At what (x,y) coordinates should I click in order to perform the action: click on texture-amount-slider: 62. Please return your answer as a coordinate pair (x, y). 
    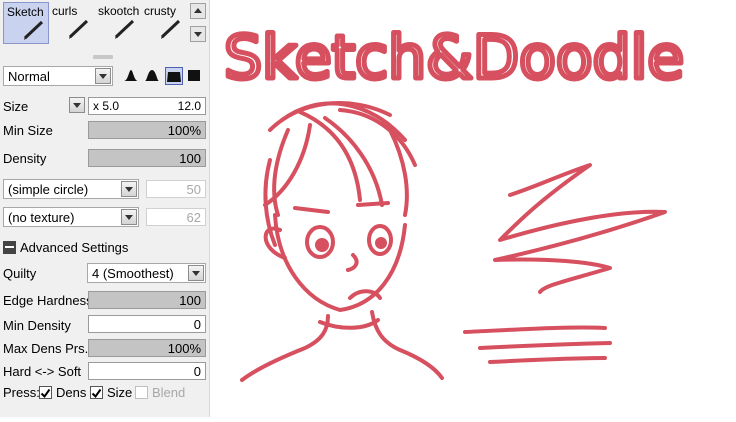
    Looking at the image, I should click on (176, 217).